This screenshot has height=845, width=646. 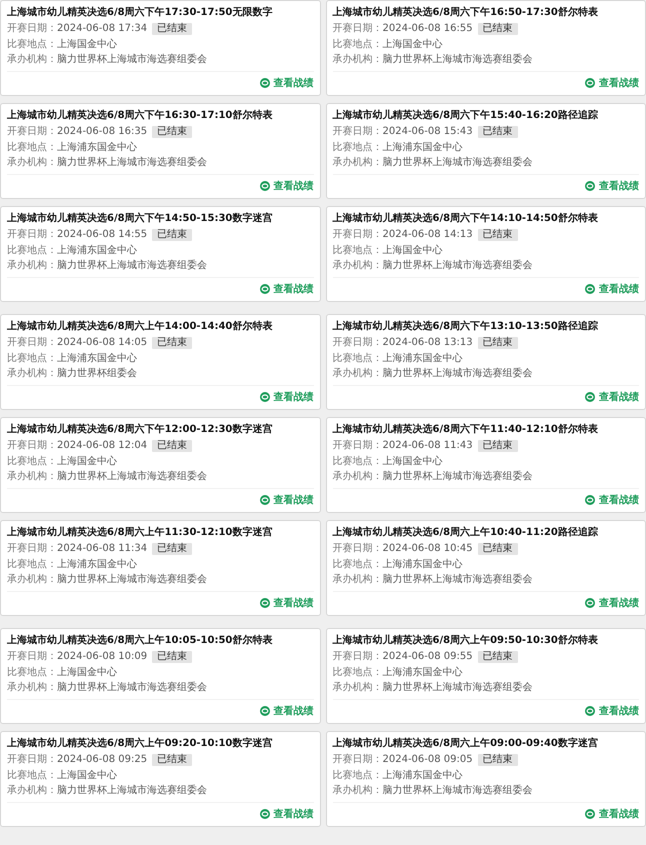 I want to click on start-time: 2024-06-08 15:43, so click(x=427, y=132).